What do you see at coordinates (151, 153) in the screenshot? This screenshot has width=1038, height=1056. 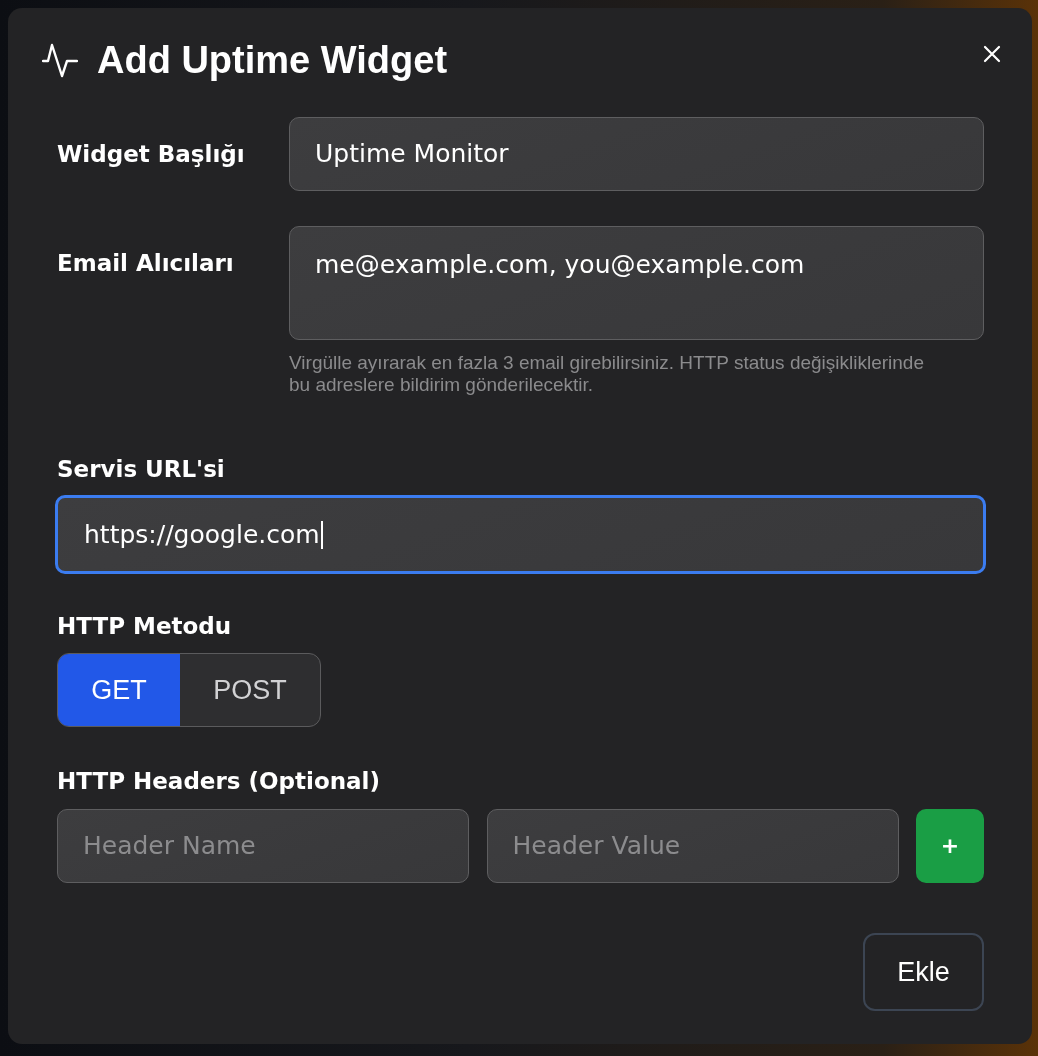 I see `field-label: Widget Başlığı` at bounding box center [151, 153].